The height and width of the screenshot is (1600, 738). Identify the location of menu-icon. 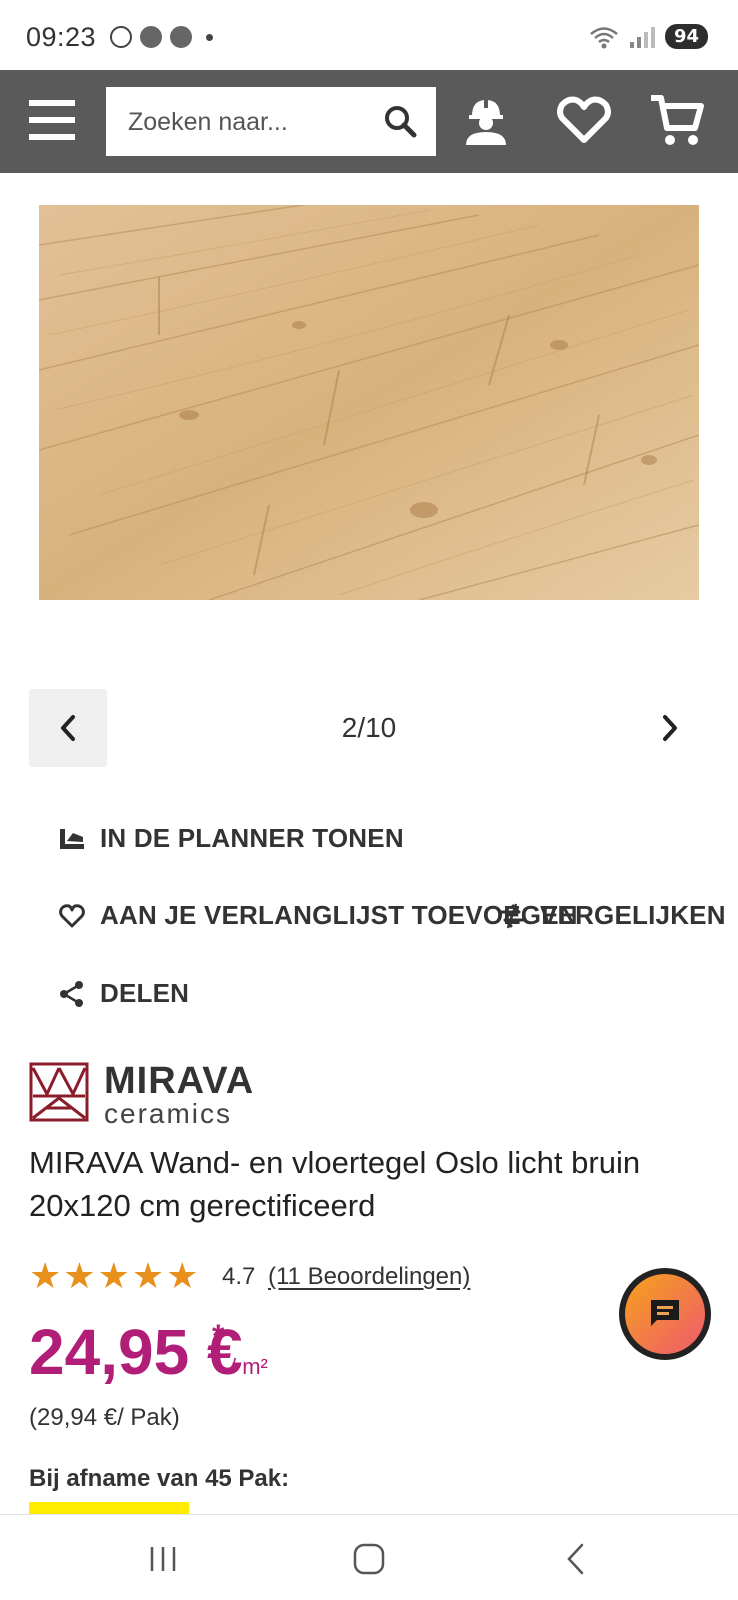
(52, 120).